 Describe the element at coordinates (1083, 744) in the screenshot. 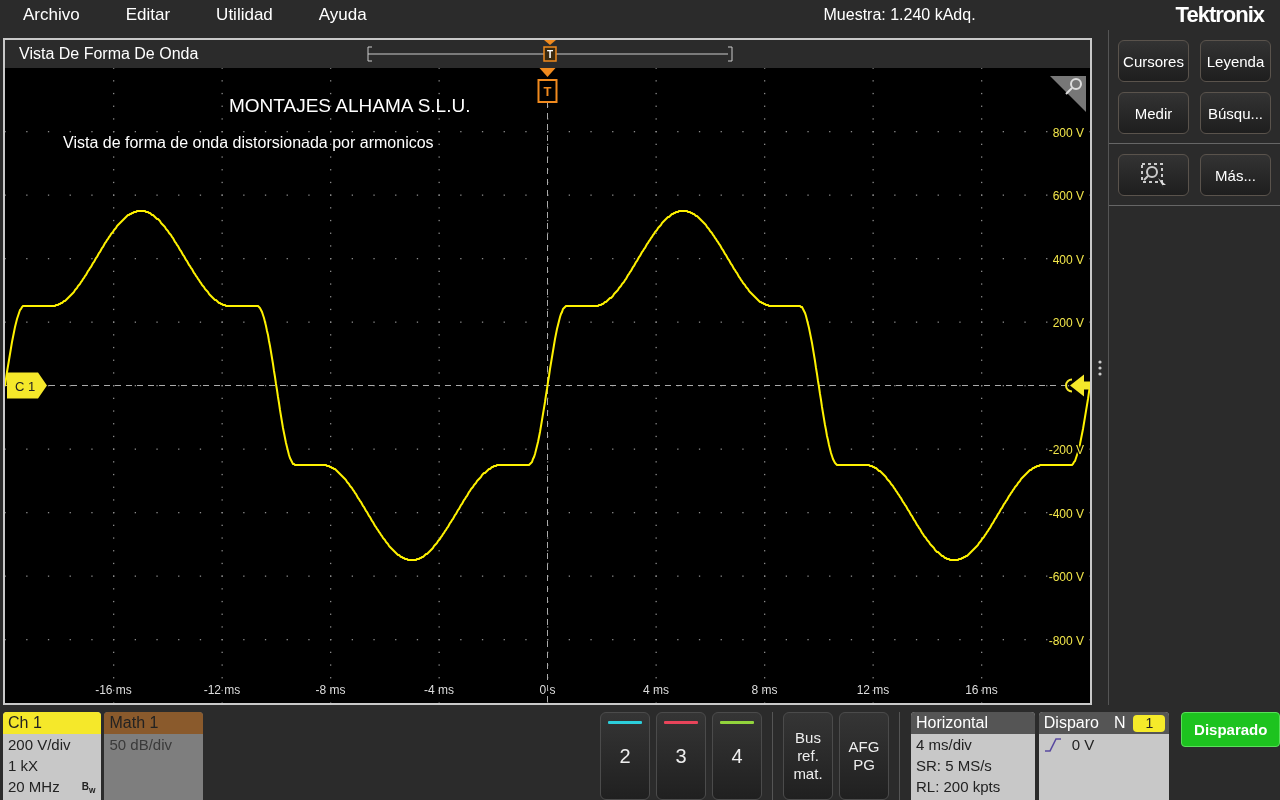

I see `trigger-level: 0 V` at that location.